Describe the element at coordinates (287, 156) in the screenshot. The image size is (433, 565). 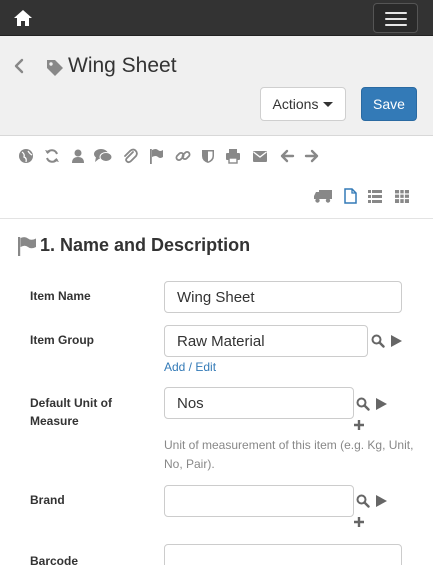
I see `arrow-left-icon` at that location.